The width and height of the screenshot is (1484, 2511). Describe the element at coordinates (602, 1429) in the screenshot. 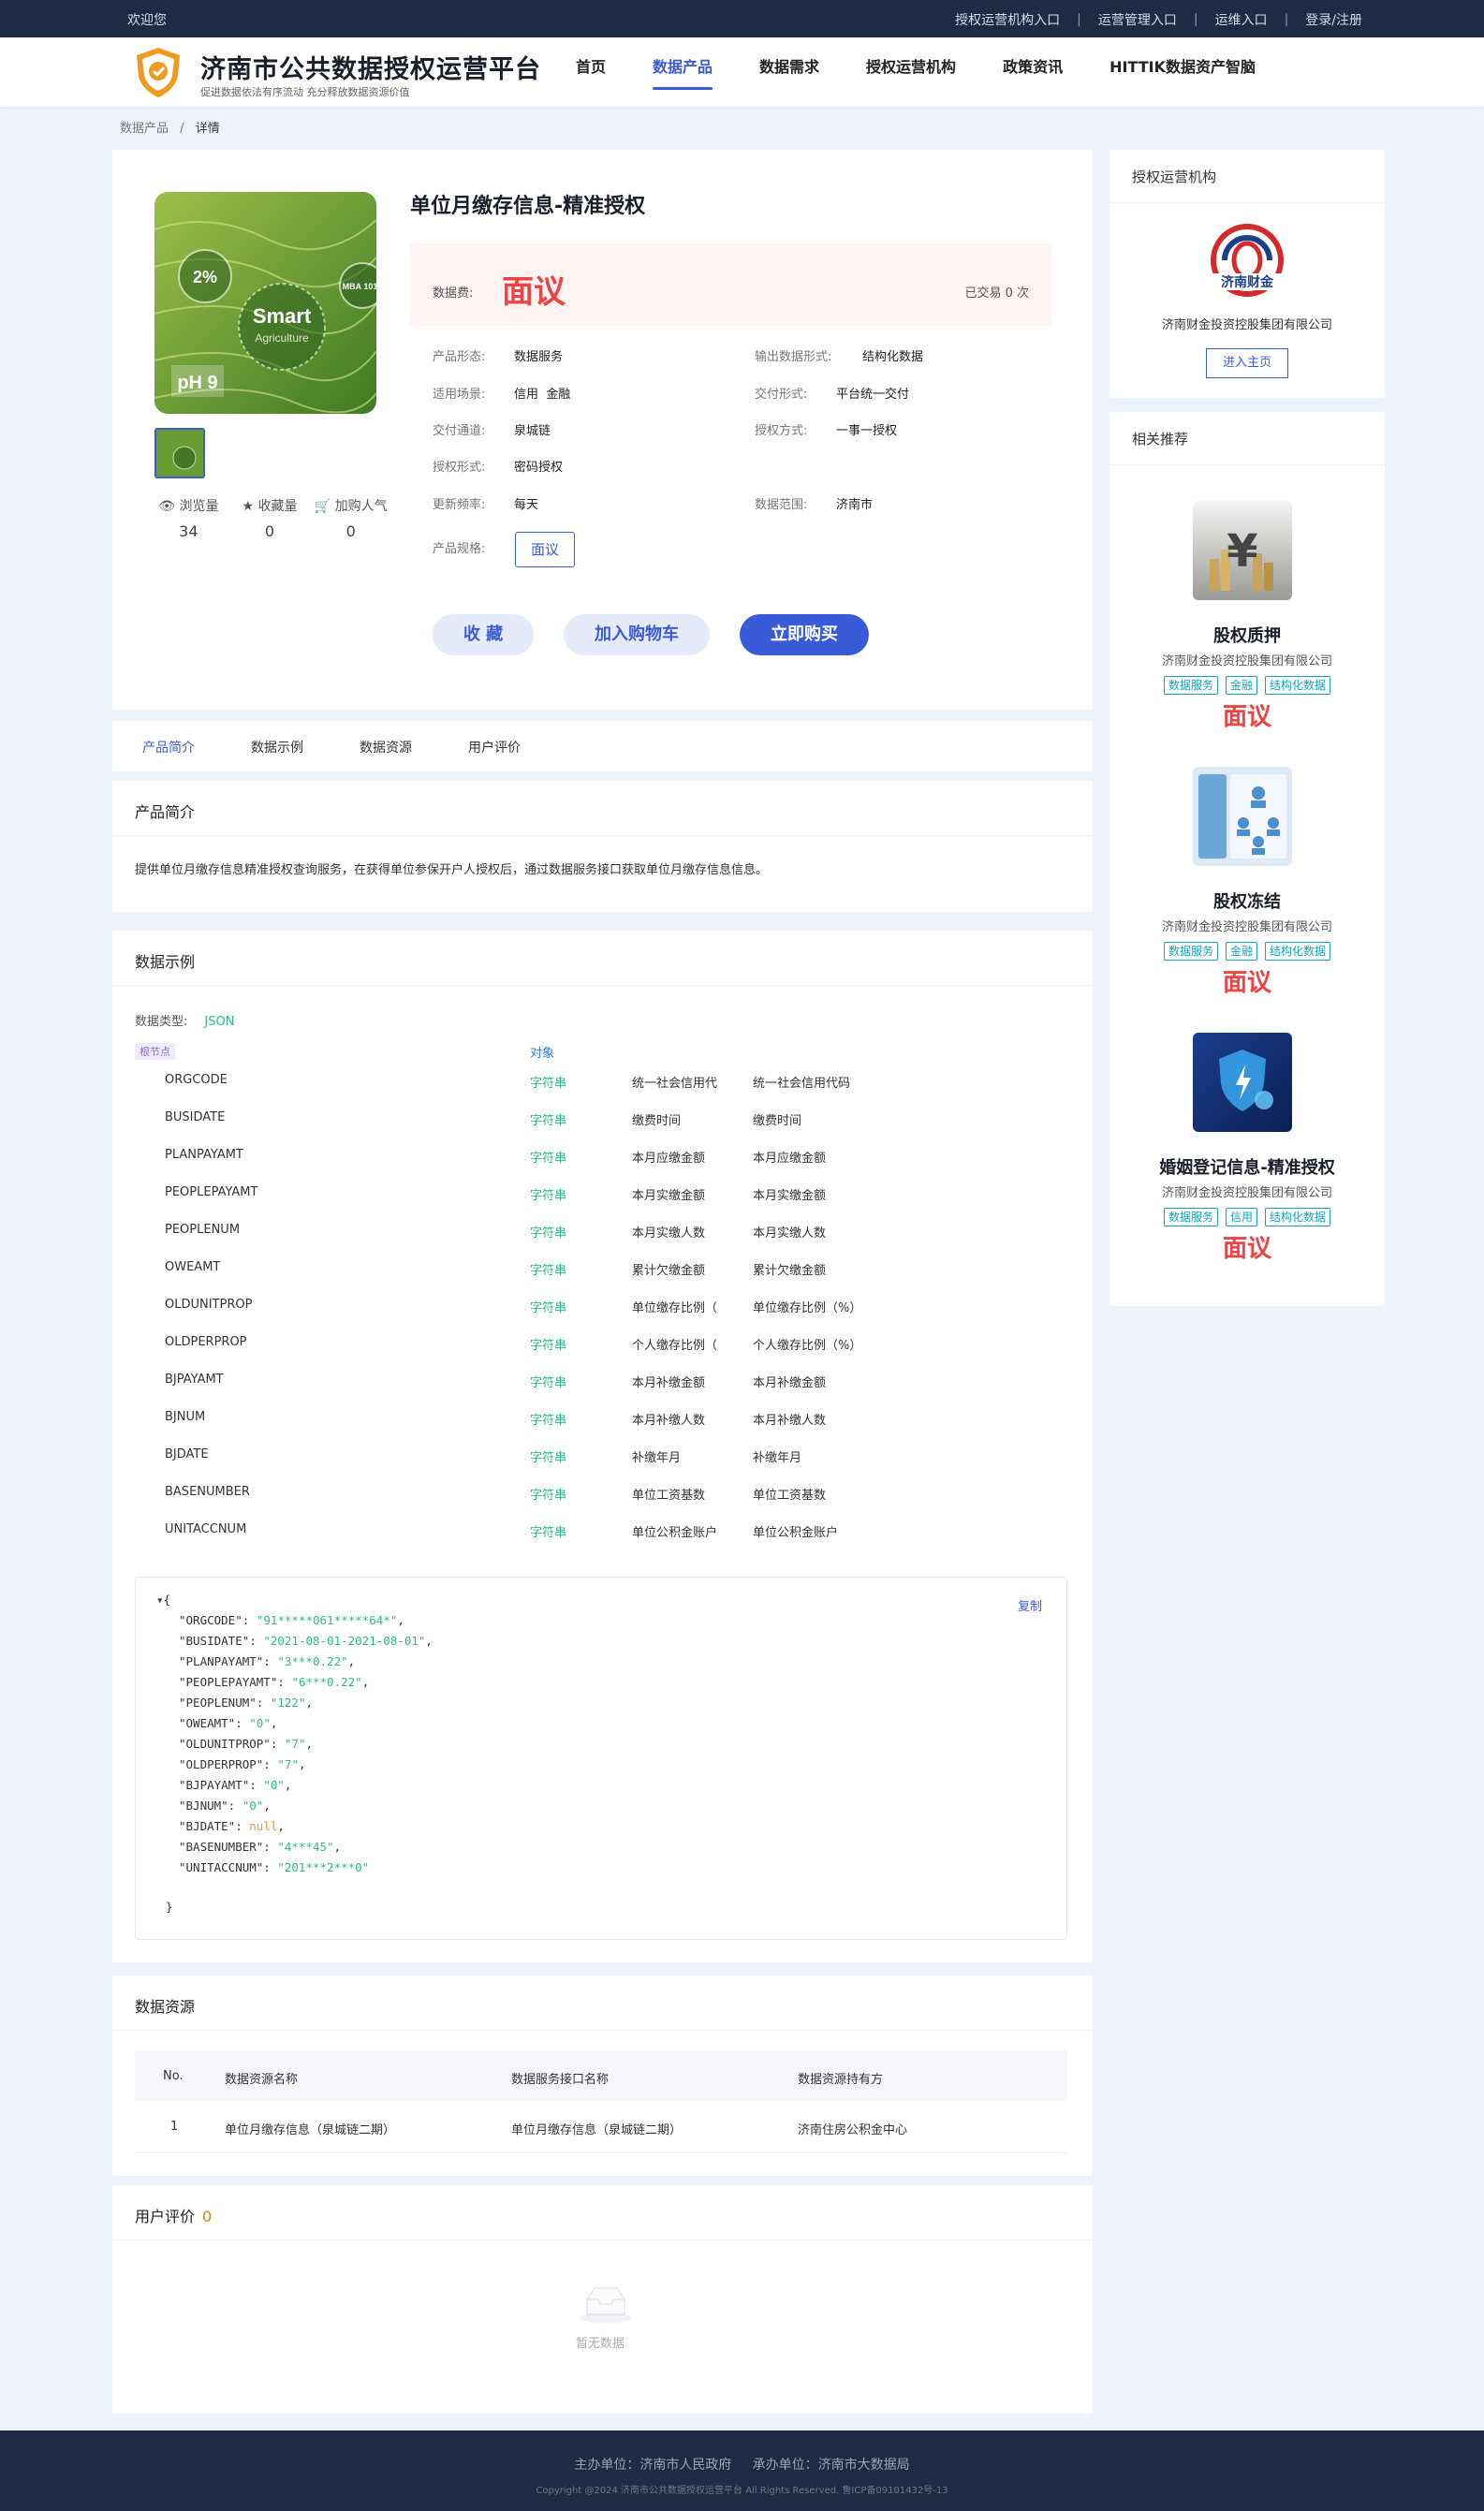

I see `field-row: BJNUM 字符串 本月补缴人数 本月补缴人数` at that location.